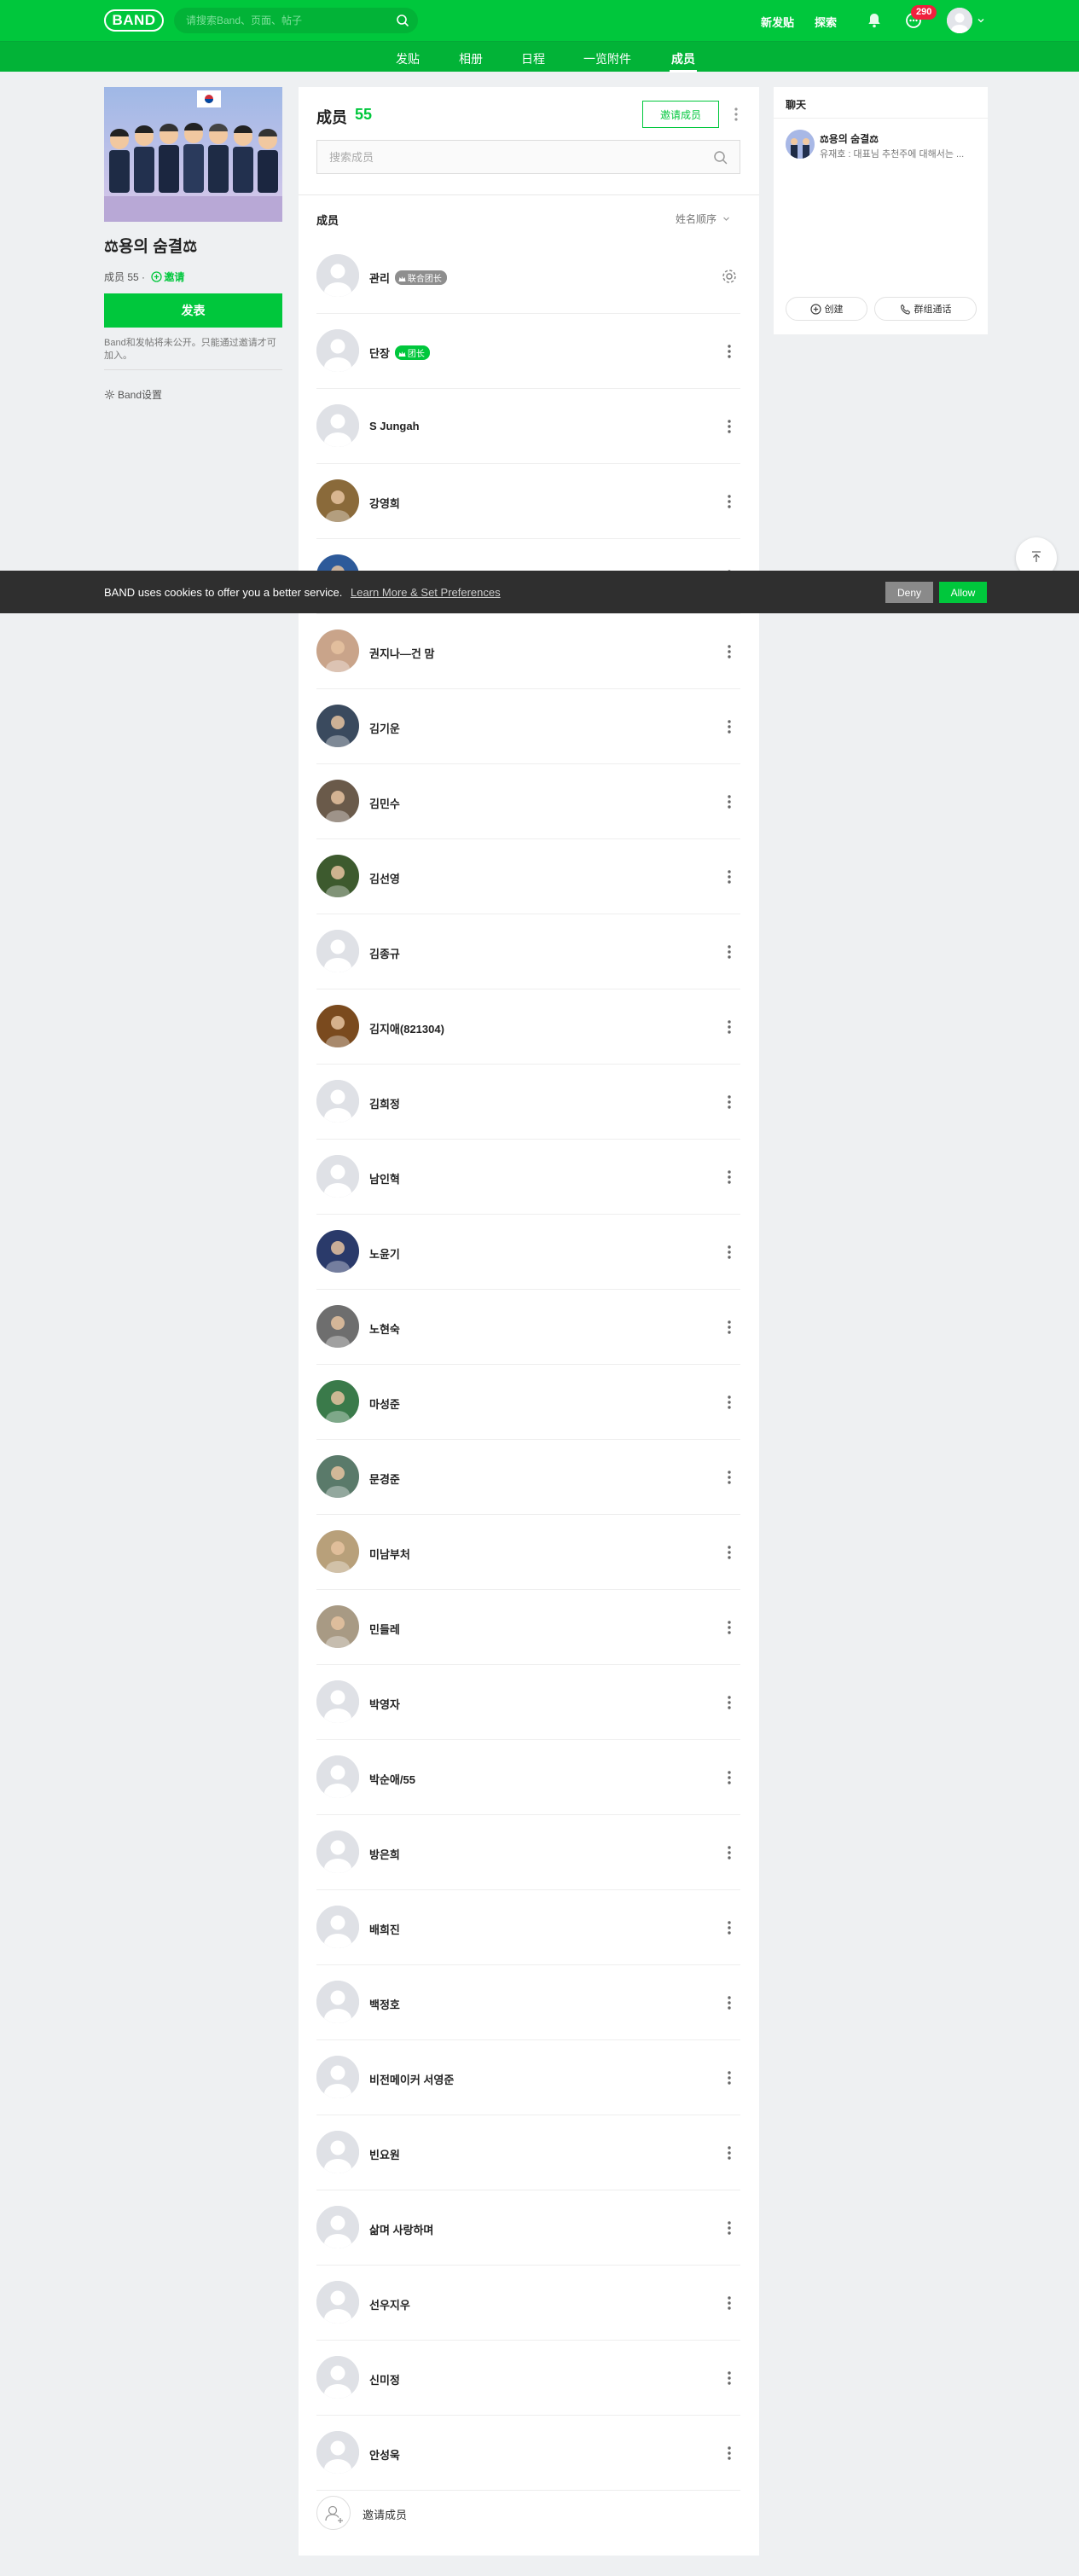 This screenshot has height=2576, width=1079. I want to click on member-name-cell: 방은희, so click(384, 1854).